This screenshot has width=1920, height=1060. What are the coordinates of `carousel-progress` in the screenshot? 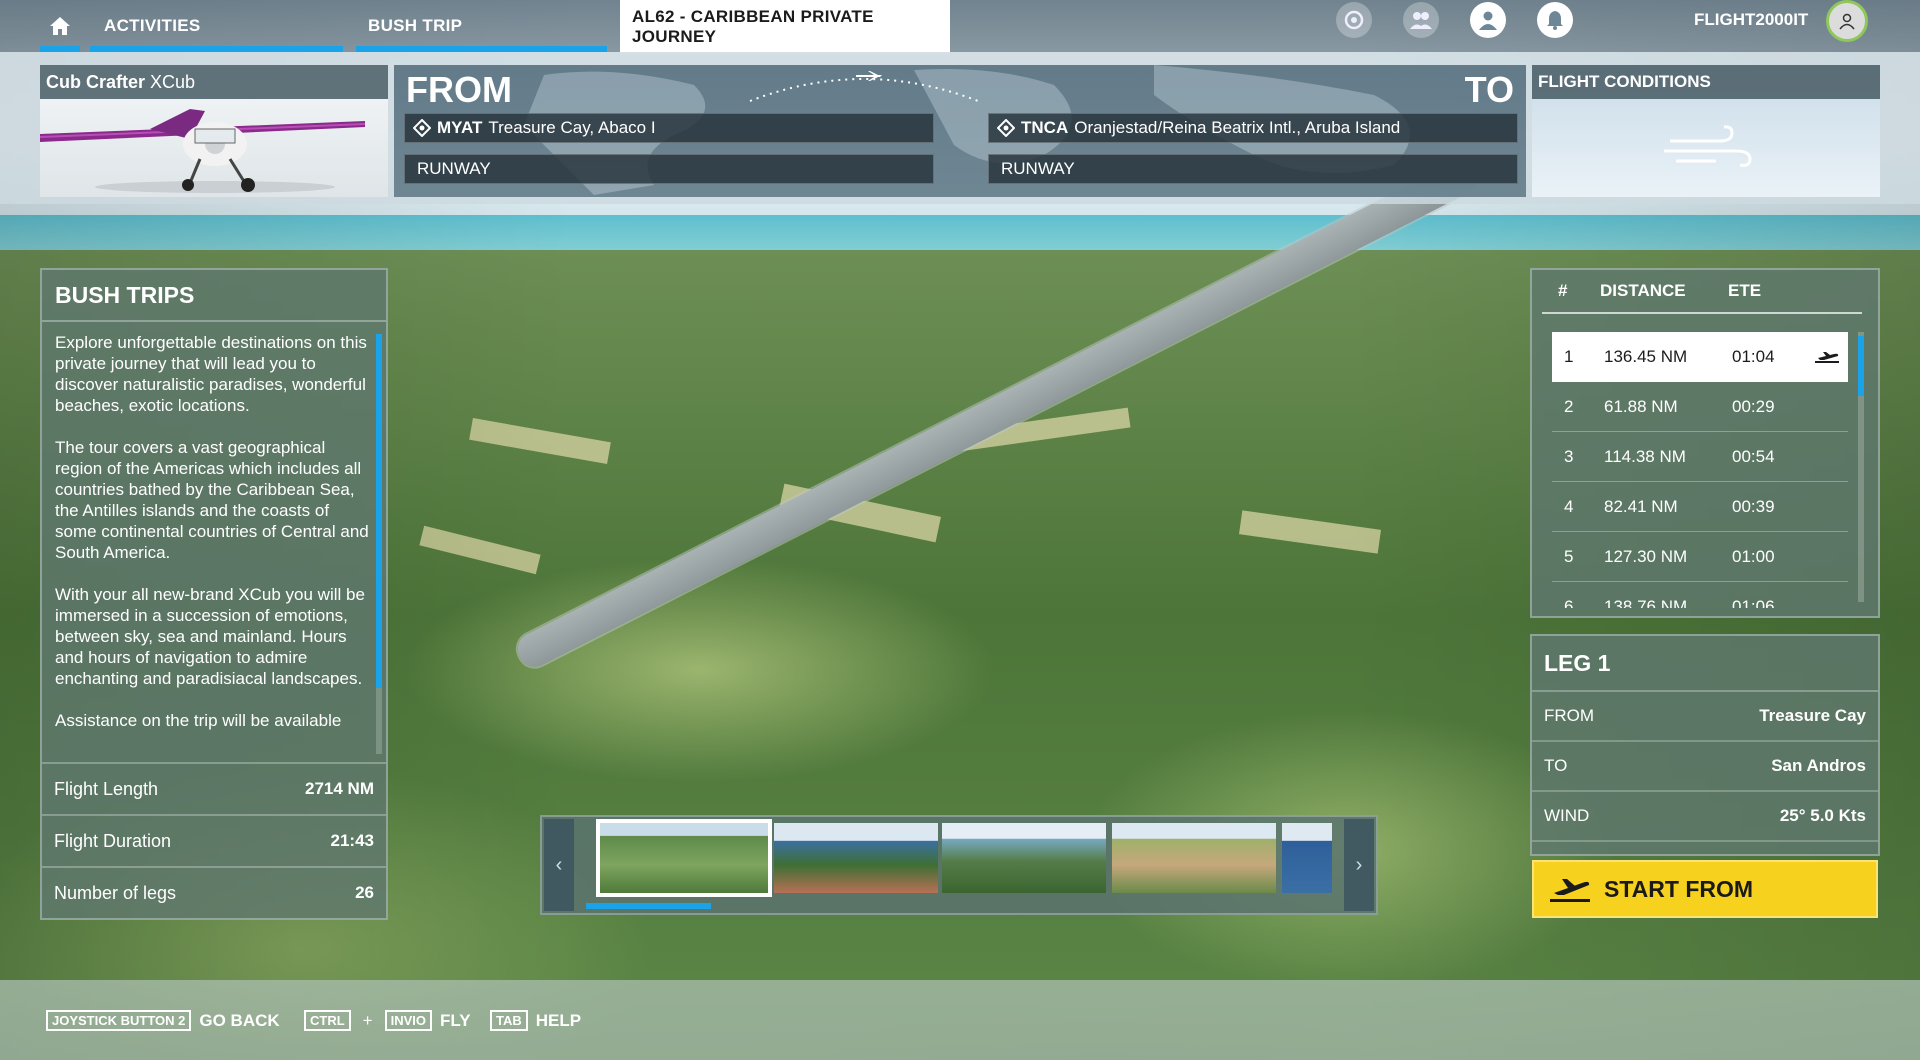 It's located at (648, 906).